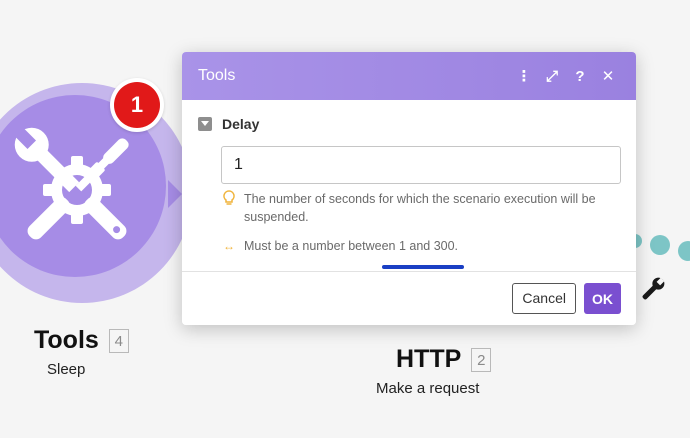 The width and height of the screenshot is (690, 438). What do you see at coordinates (409, 298) in the screenshot?
I see `dialog-footer: Cancel OK` at bounding box center [409, 298].